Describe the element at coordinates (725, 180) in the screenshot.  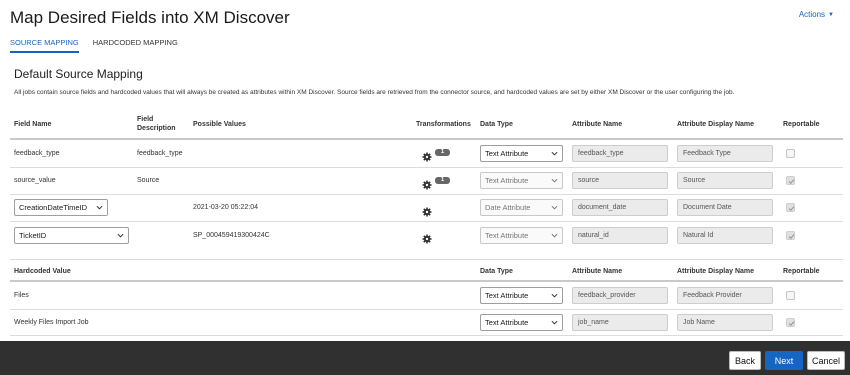
I see `attribute-display-name-field: Source` at that location.